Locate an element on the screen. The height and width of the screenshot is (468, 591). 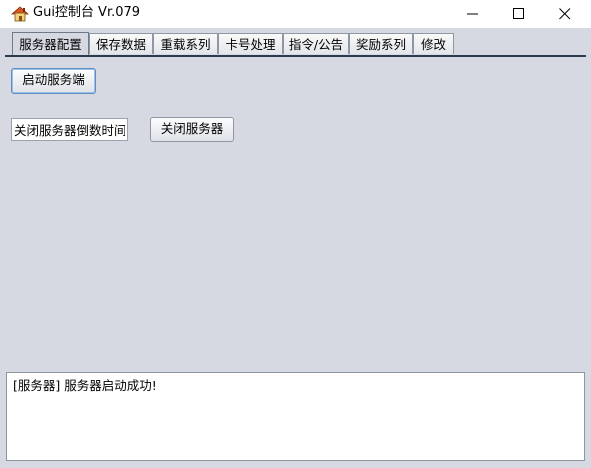
close-button is located at coordinates (565, 14).